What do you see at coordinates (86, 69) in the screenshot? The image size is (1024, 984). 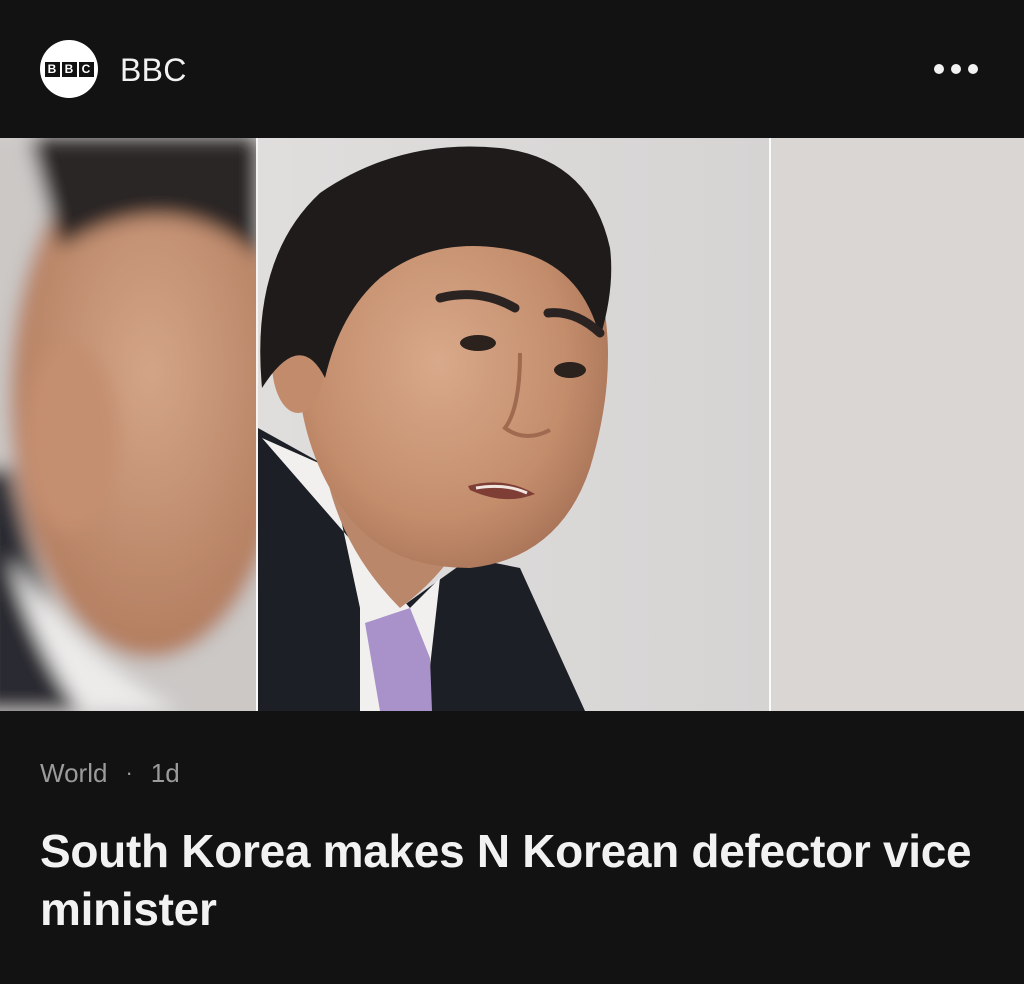 I see `logo-letter: C` at bounding box center [86, 69].